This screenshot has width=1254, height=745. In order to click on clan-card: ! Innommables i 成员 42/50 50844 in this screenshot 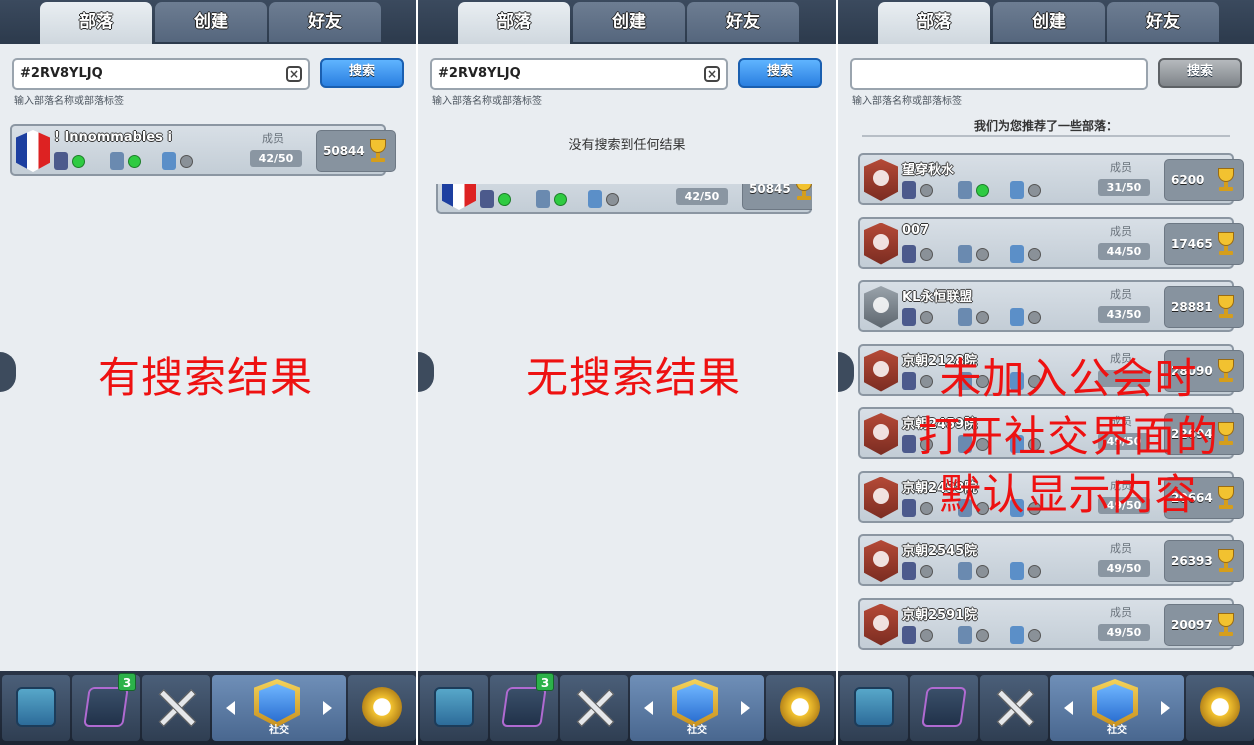, I will do `click(203, 150)`.